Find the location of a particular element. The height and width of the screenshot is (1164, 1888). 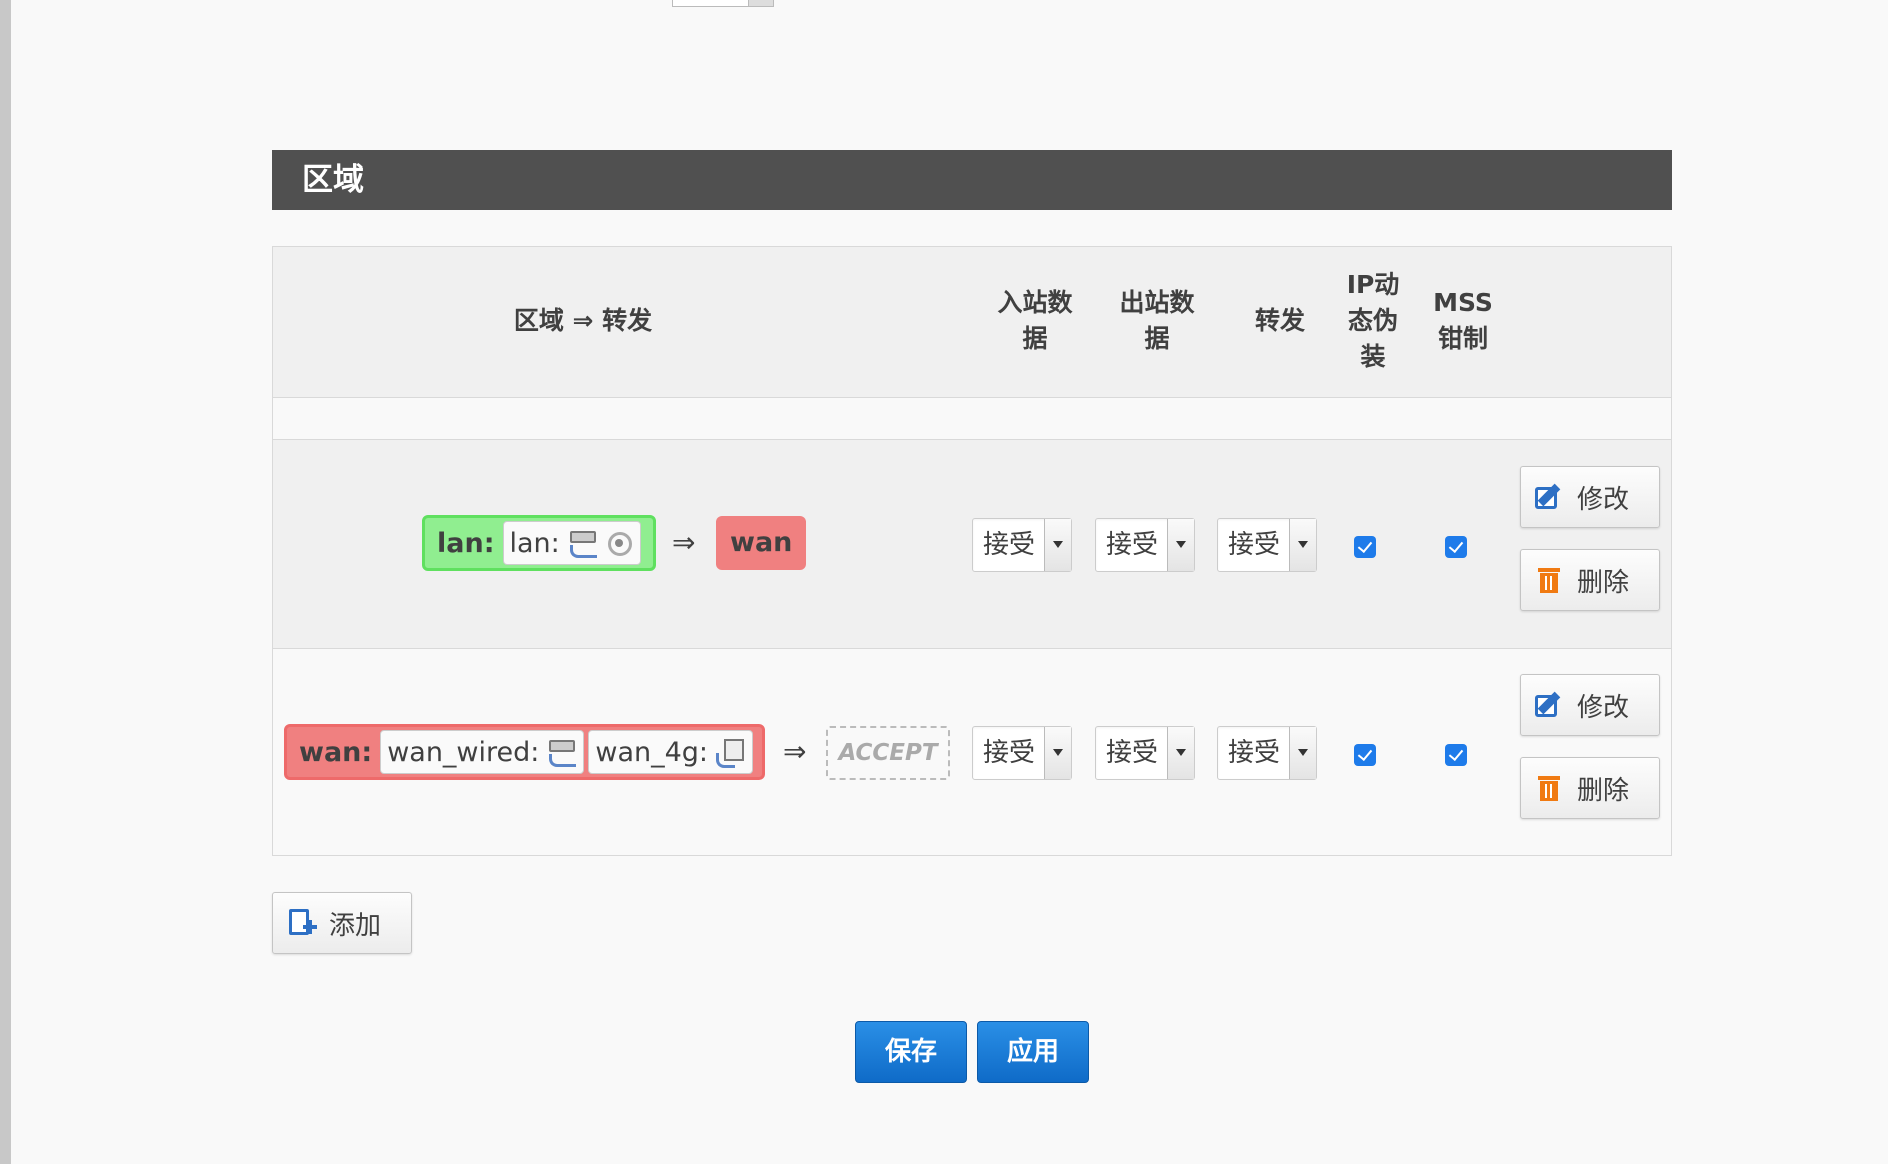

table-row-lan: lan: lan: ⇒ wan 接受 接受 接受 修改 删除 is located at coordinates (972, 544).